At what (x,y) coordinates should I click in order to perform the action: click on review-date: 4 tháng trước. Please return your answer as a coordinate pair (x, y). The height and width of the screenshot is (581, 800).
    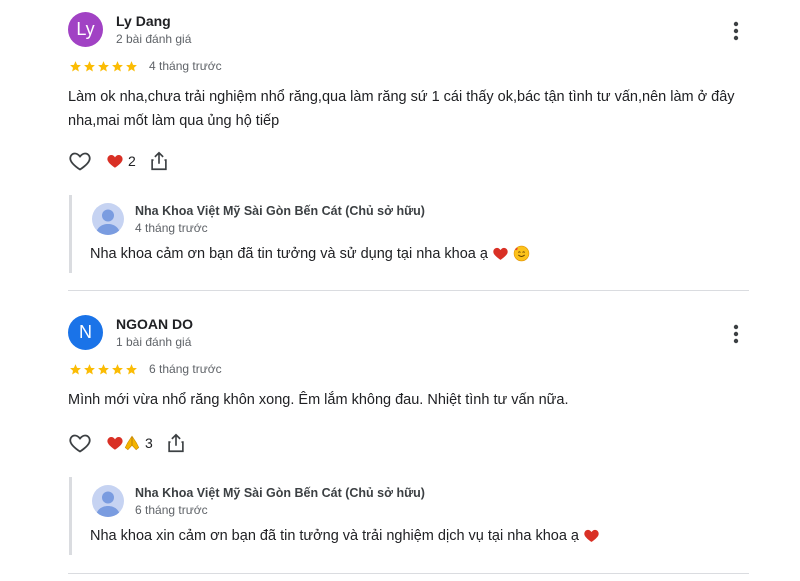
    Looking at the image, I should click on (185, 66).